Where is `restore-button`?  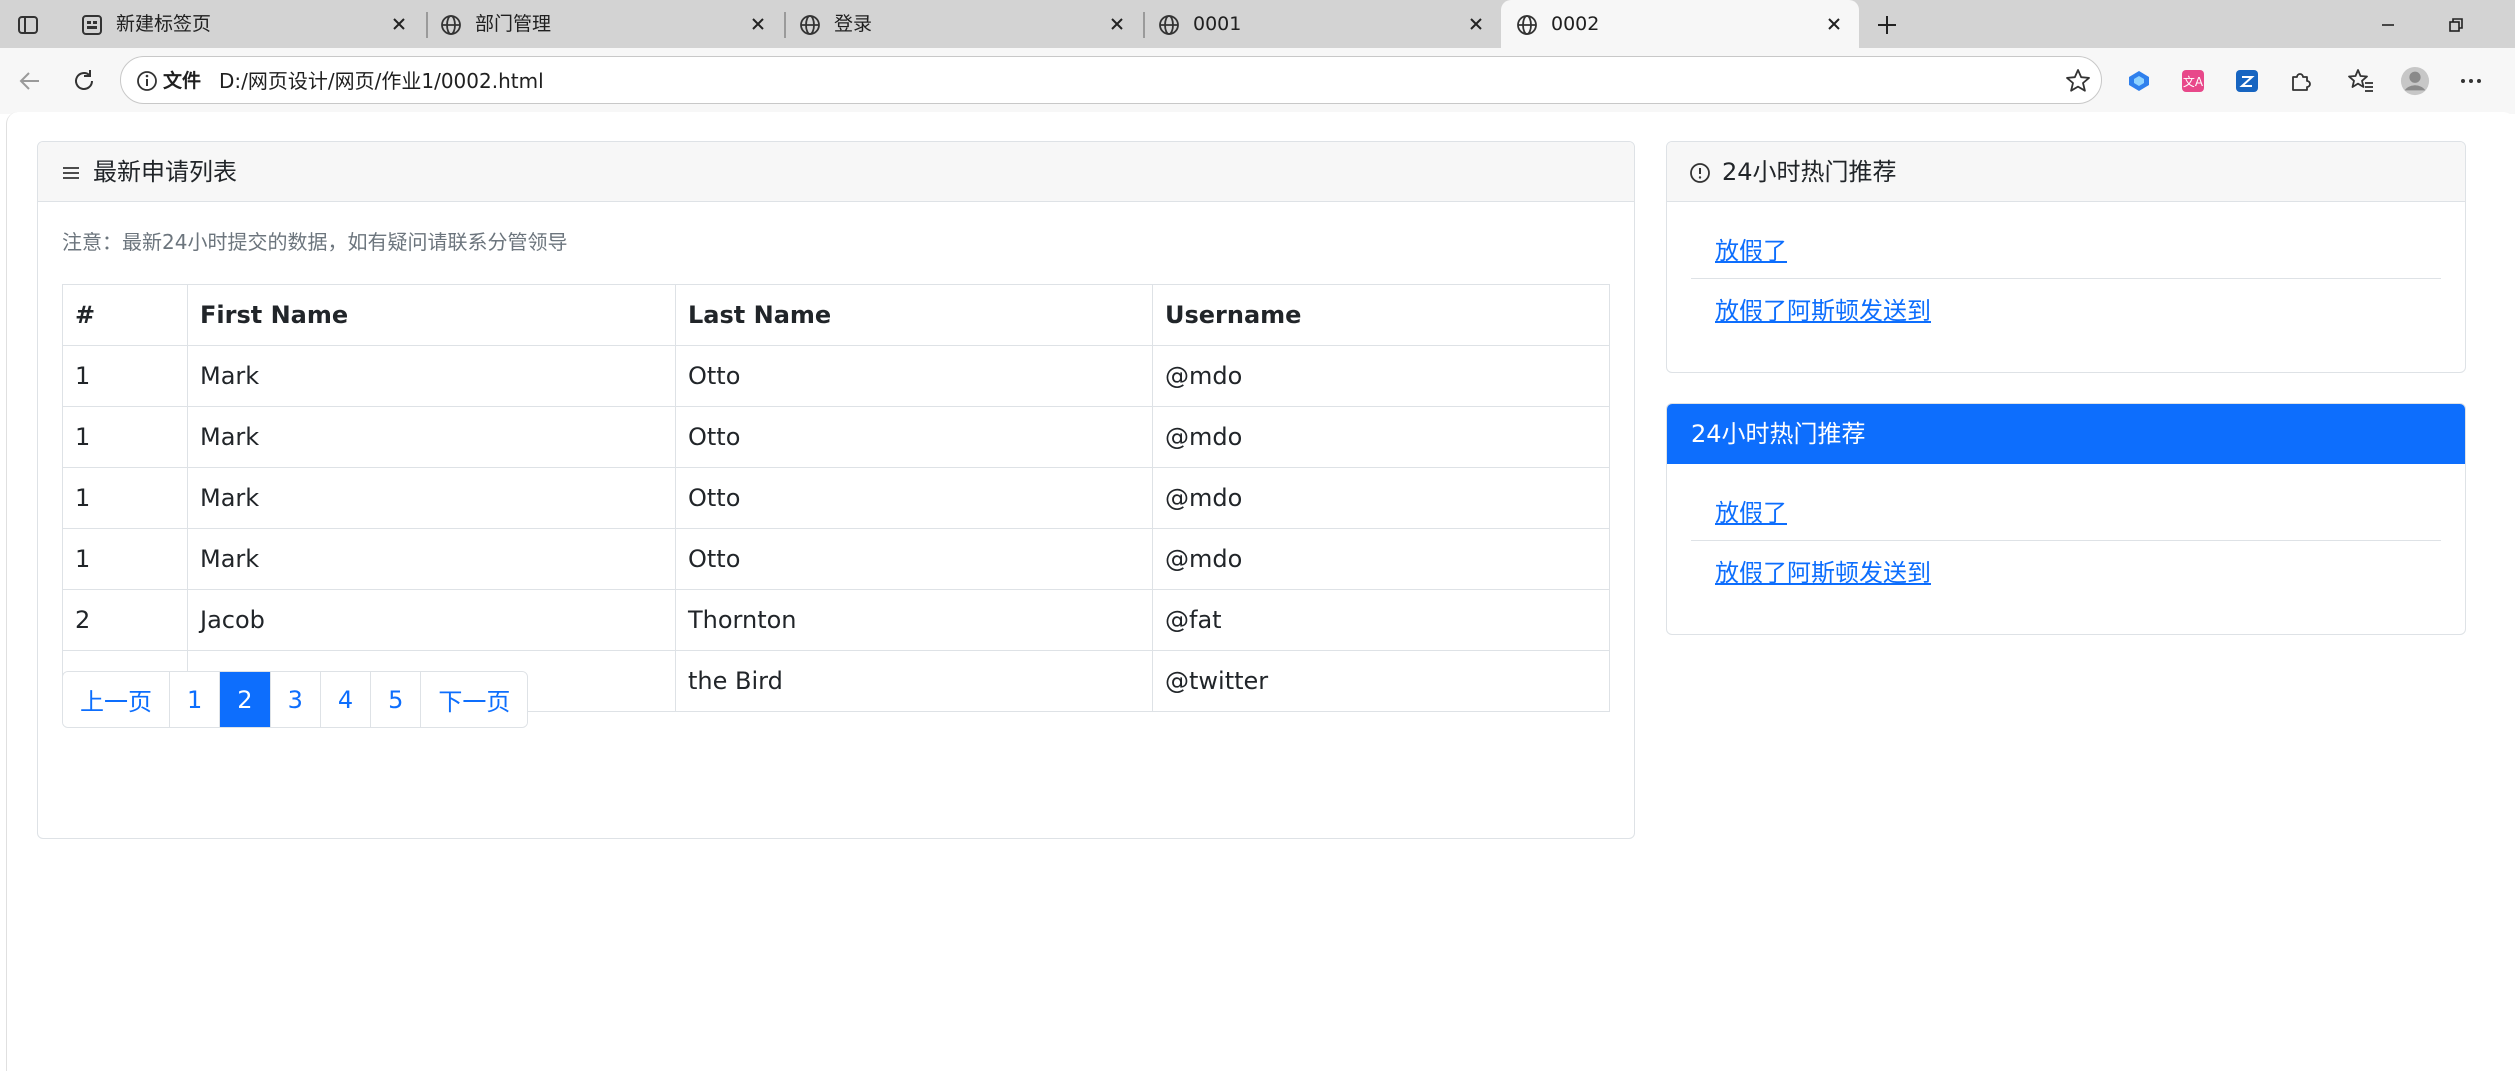
restore-button is located at coordinates (2456, 25).